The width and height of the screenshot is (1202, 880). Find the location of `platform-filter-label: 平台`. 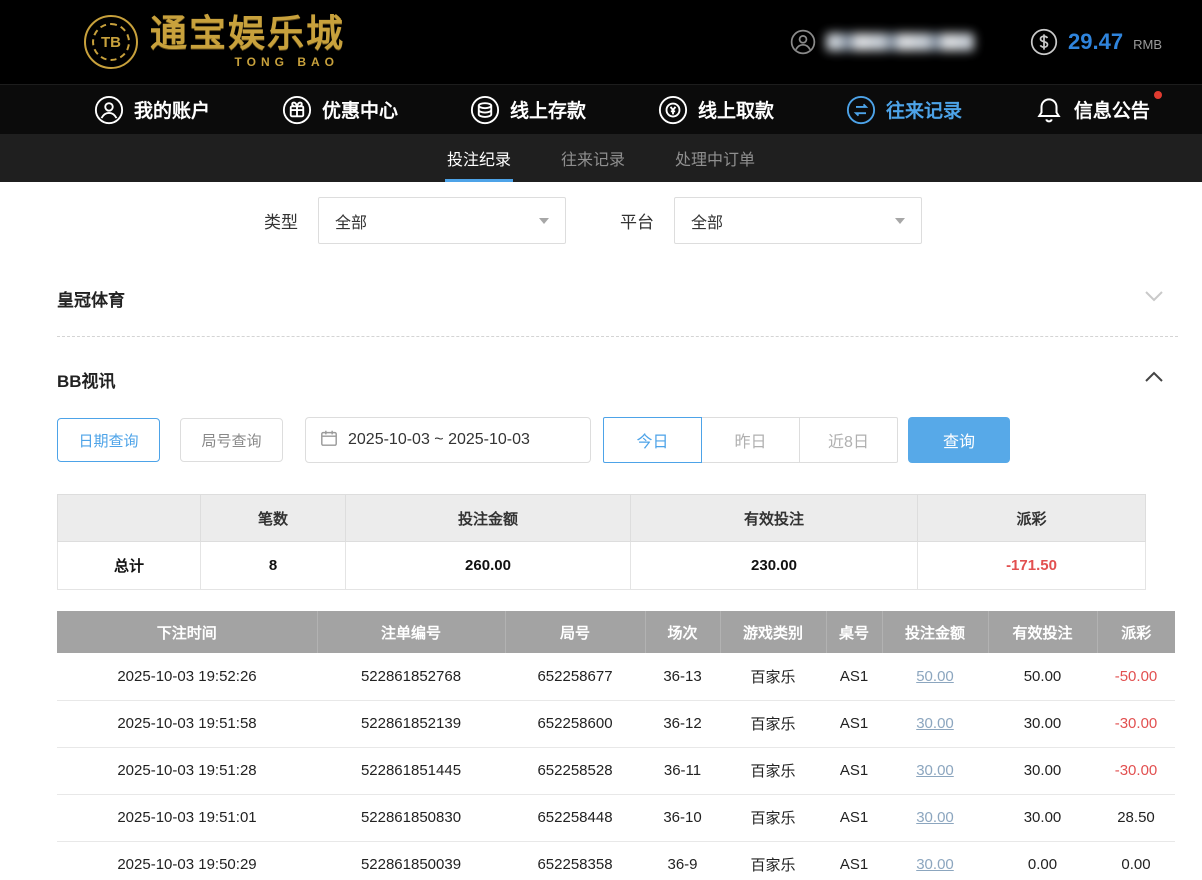

platform-filter-label: 平台 is located at coordinates (637, 222).